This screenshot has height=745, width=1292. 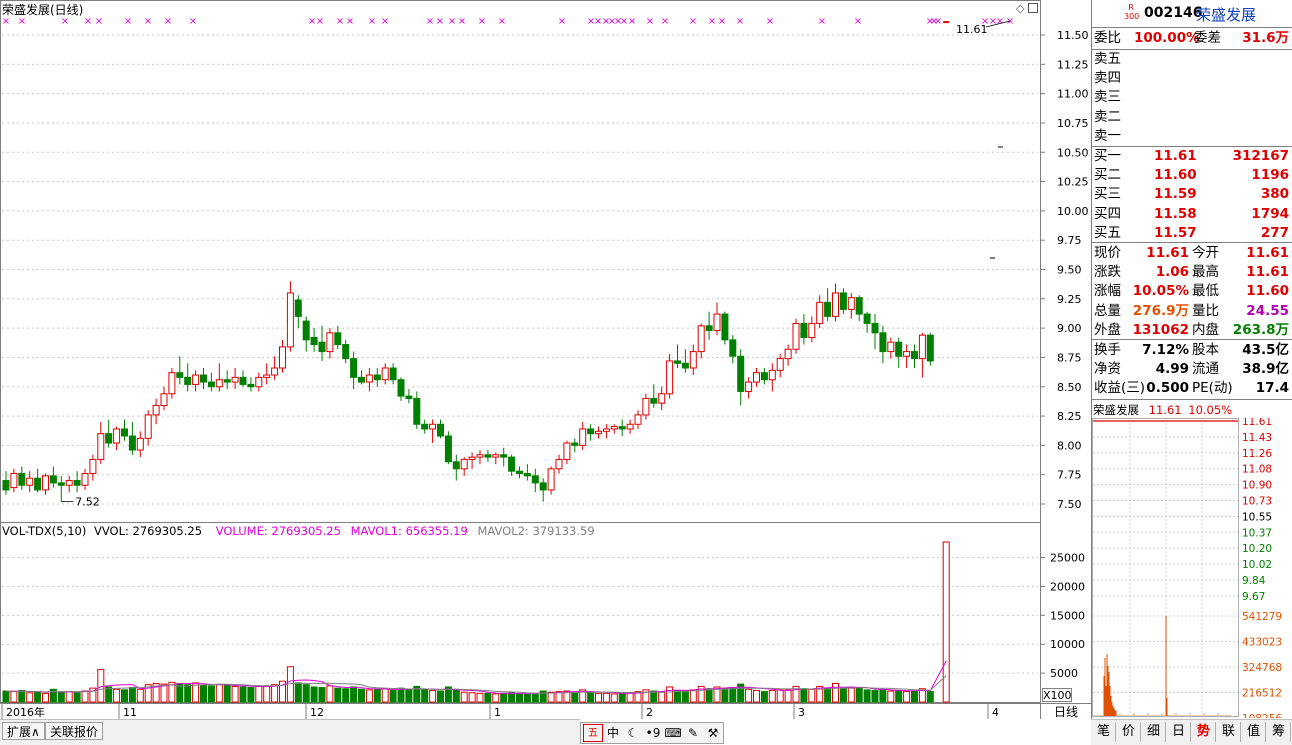 I want to click on side-tab-5: 联, so click(x=1229, y=732).